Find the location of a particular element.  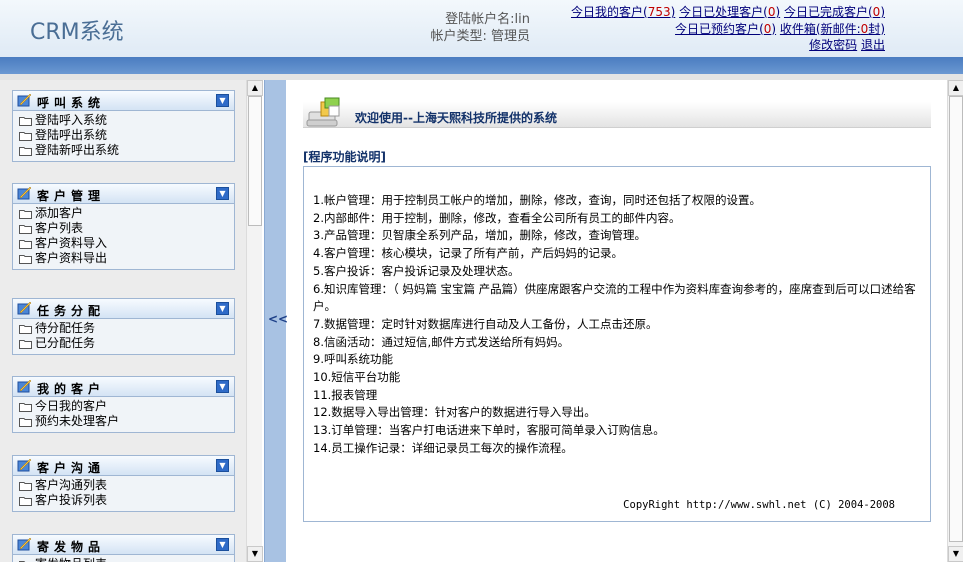

menu-group-title: 任务分配 is located at coordinates (71, 311).